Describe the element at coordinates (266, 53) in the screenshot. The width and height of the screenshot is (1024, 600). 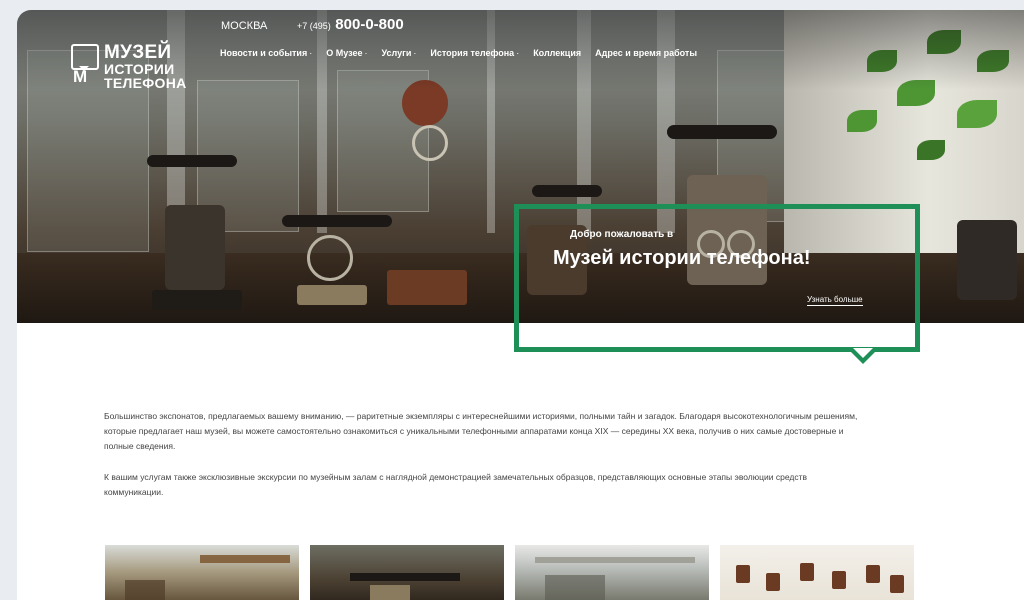
I see `nav-item-news: Новости и события ·` at that location.